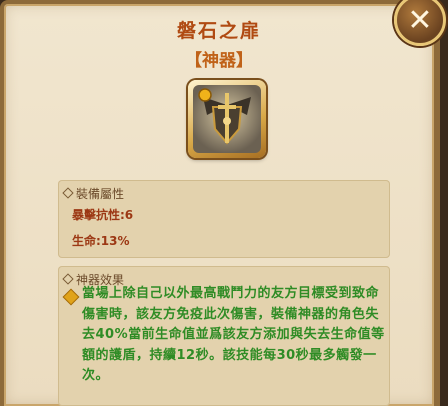 Image resolution: width=448 pixels, height=406 pixels. I want to click on artifact-icon-frame, so click(227, 119).